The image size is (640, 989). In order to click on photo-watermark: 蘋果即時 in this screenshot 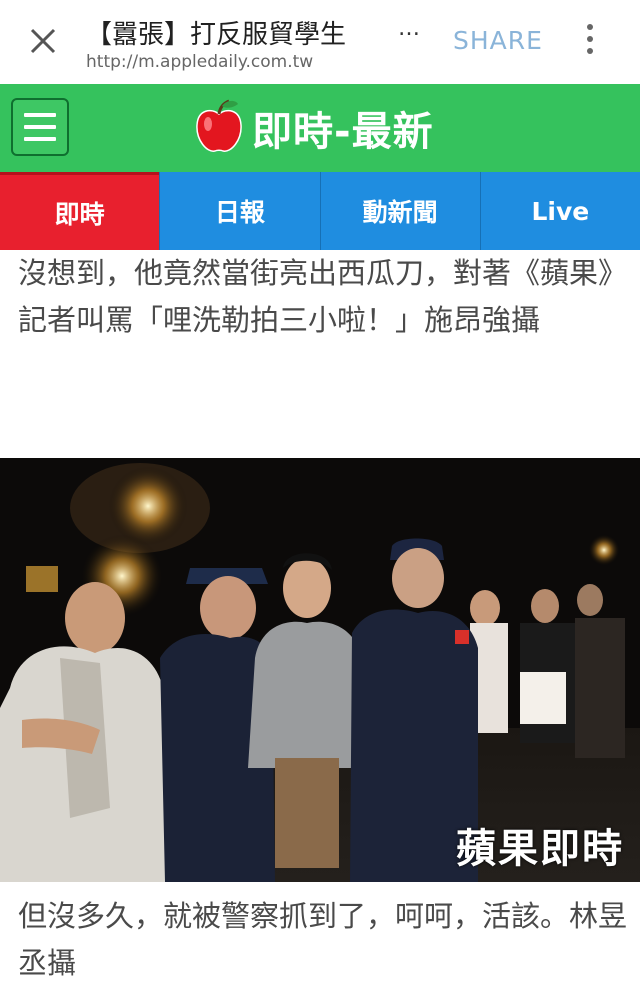, I will do `click(540, 849)`.